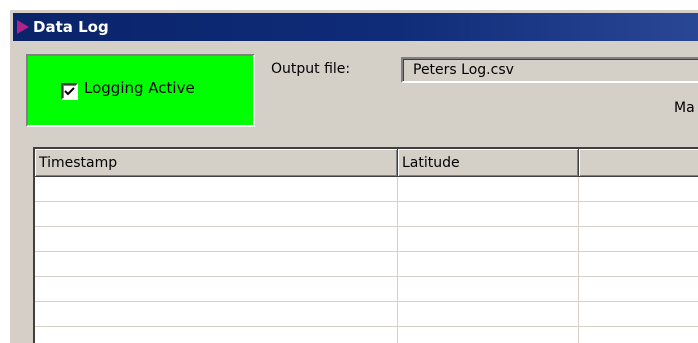 This screenshot has width=698, height=343. I want to click on output-file-field: Peters Log.csv, so click(549, 70).